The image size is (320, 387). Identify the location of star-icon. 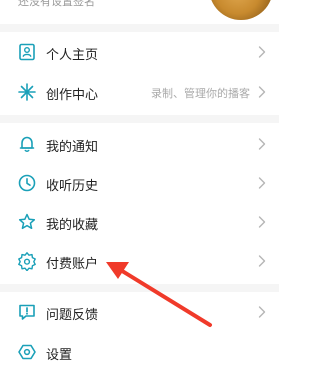
(27, 222).